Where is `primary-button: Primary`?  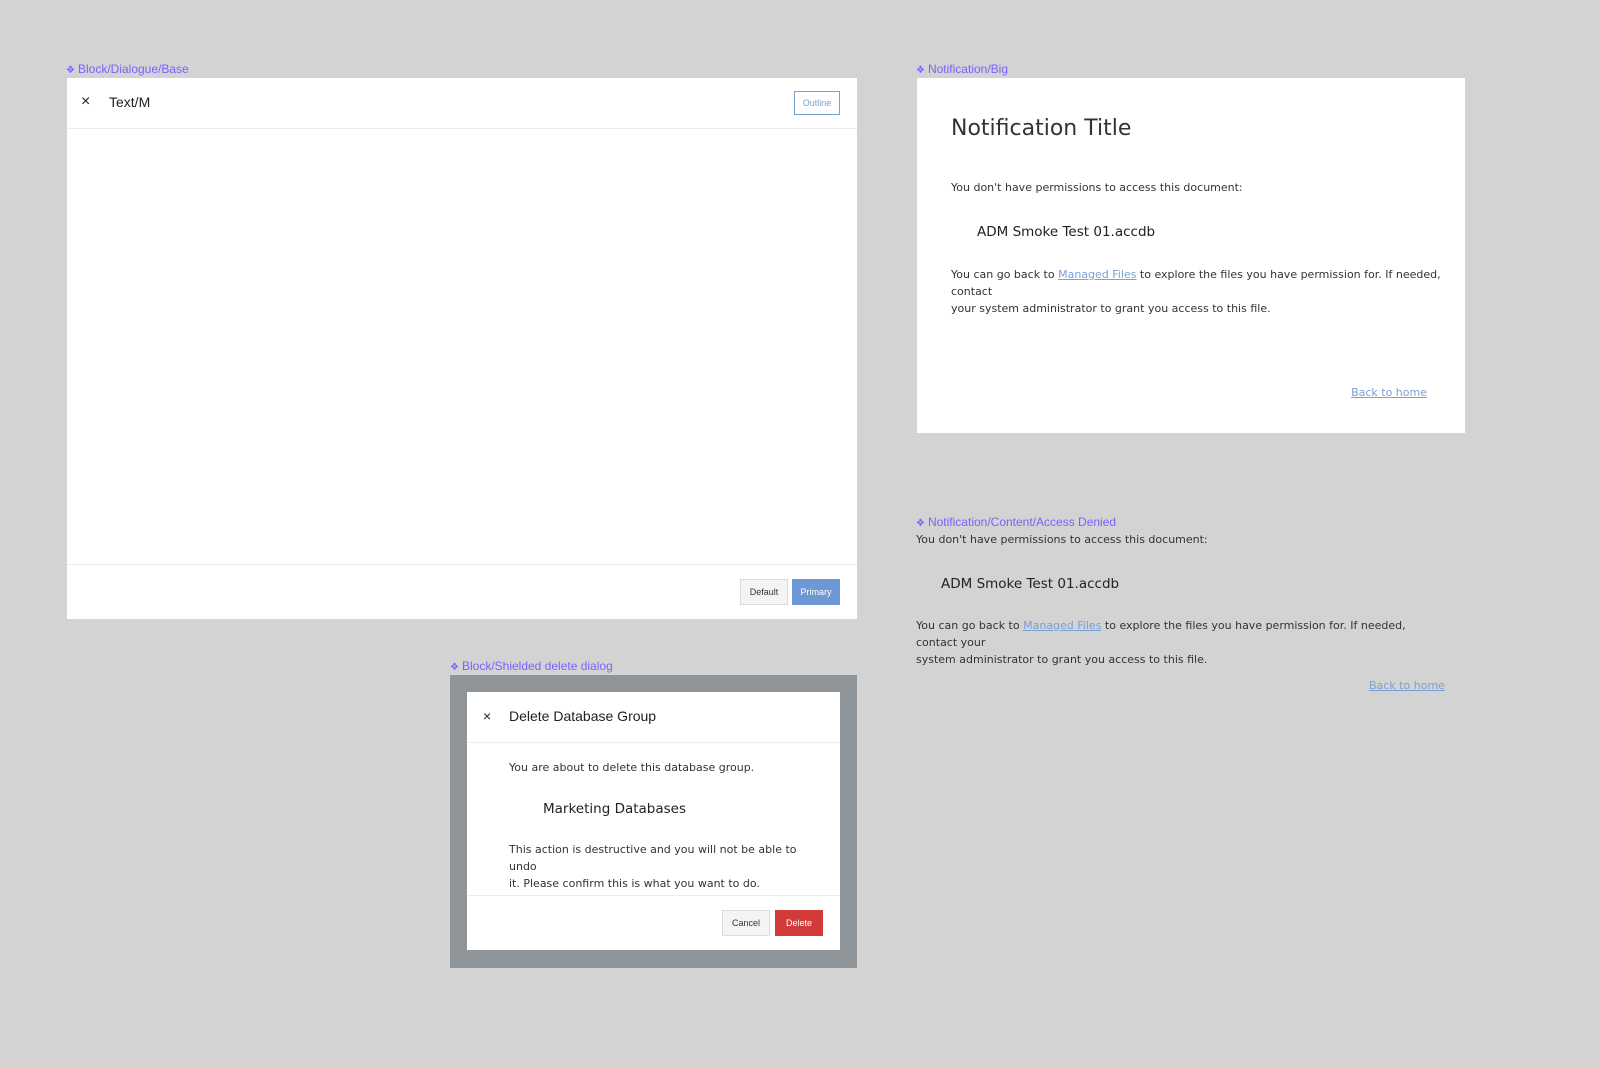 primary-button: Primary is located at coordinates (816, 592).